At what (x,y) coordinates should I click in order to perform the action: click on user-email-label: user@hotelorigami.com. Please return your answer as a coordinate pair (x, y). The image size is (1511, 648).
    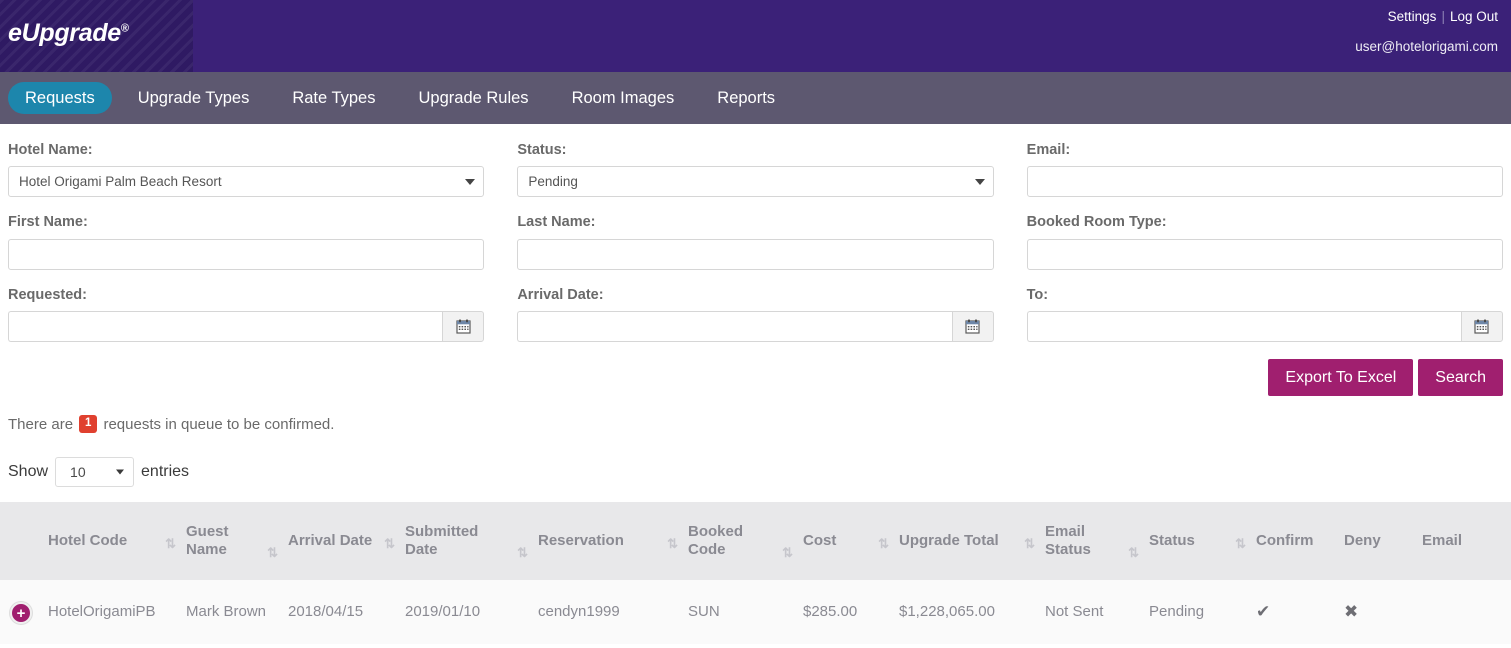
    Looking at the image, I should click on (1426, 46).